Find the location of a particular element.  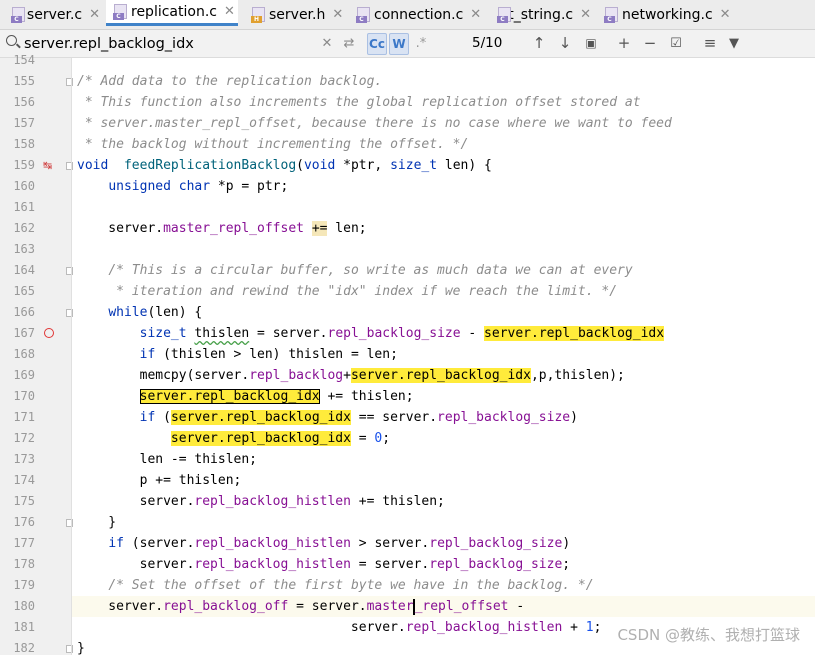

filter-icon: ▼ is located at coordinates (734, 43).